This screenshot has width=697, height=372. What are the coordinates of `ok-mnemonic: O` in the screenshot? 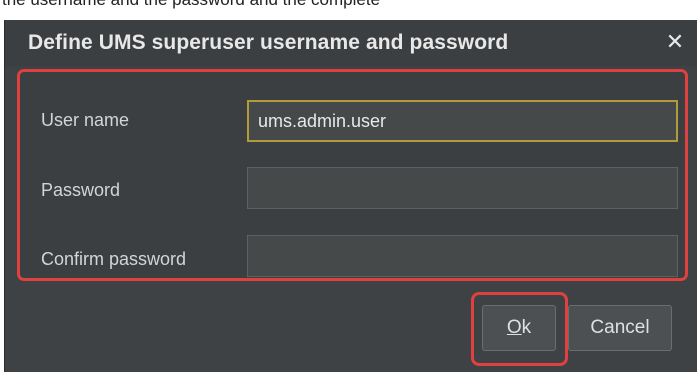 It's located at (514, 327).